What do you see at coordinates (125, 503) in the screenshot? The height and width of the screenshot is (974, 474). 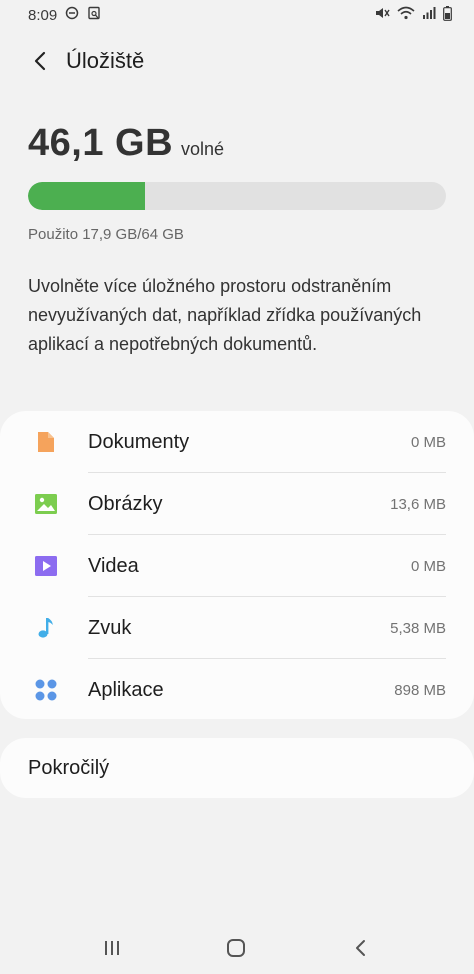 I see `category-label: Obrázky` at bounding box center [125, 503].